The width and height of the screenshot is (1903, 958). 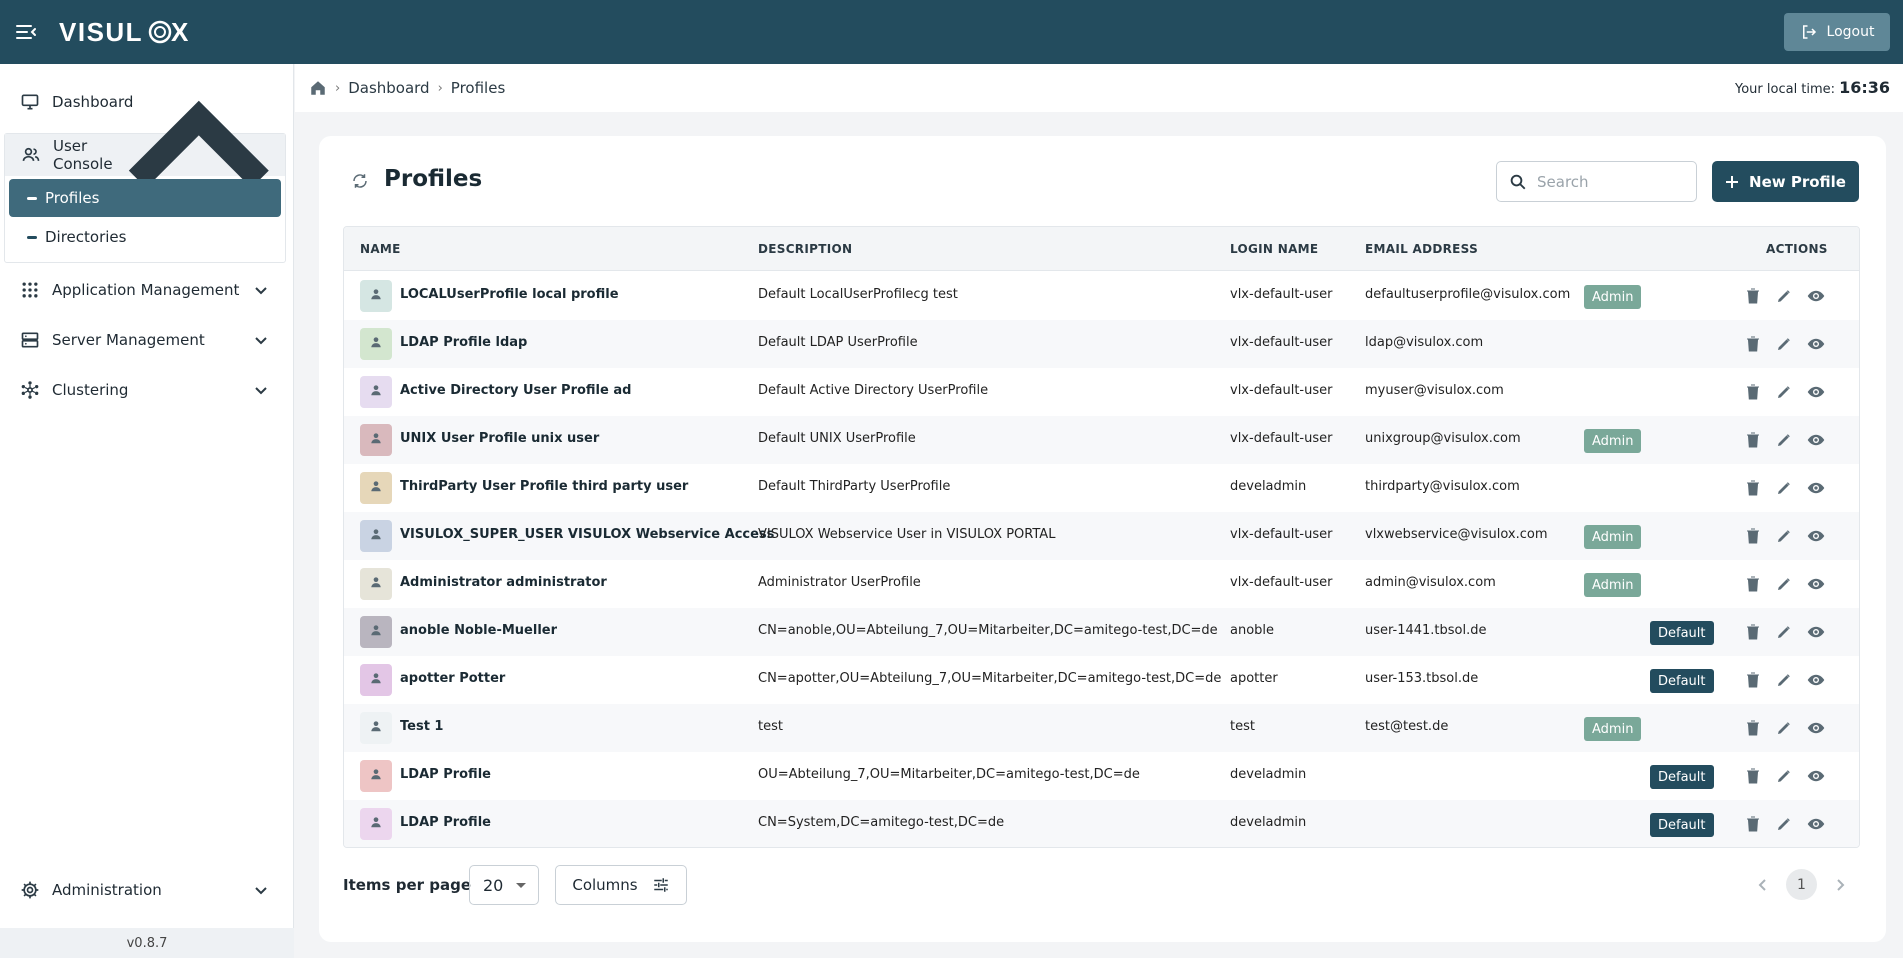 I want to click on column-header-email: EMAIL ADDRESS, so click(x=1421, y=249).